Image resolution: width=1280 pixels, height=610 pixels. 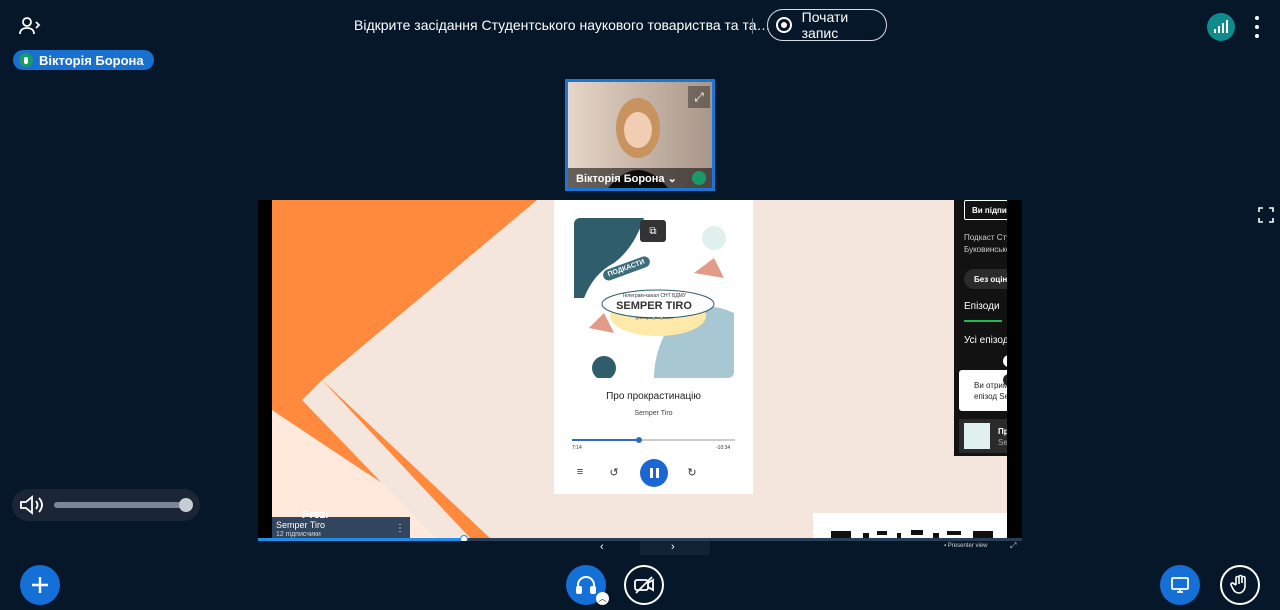 What do you see at coordinates (752, 26) in the screenshot?
I see `title-divider` at bounding box center [752, 26].